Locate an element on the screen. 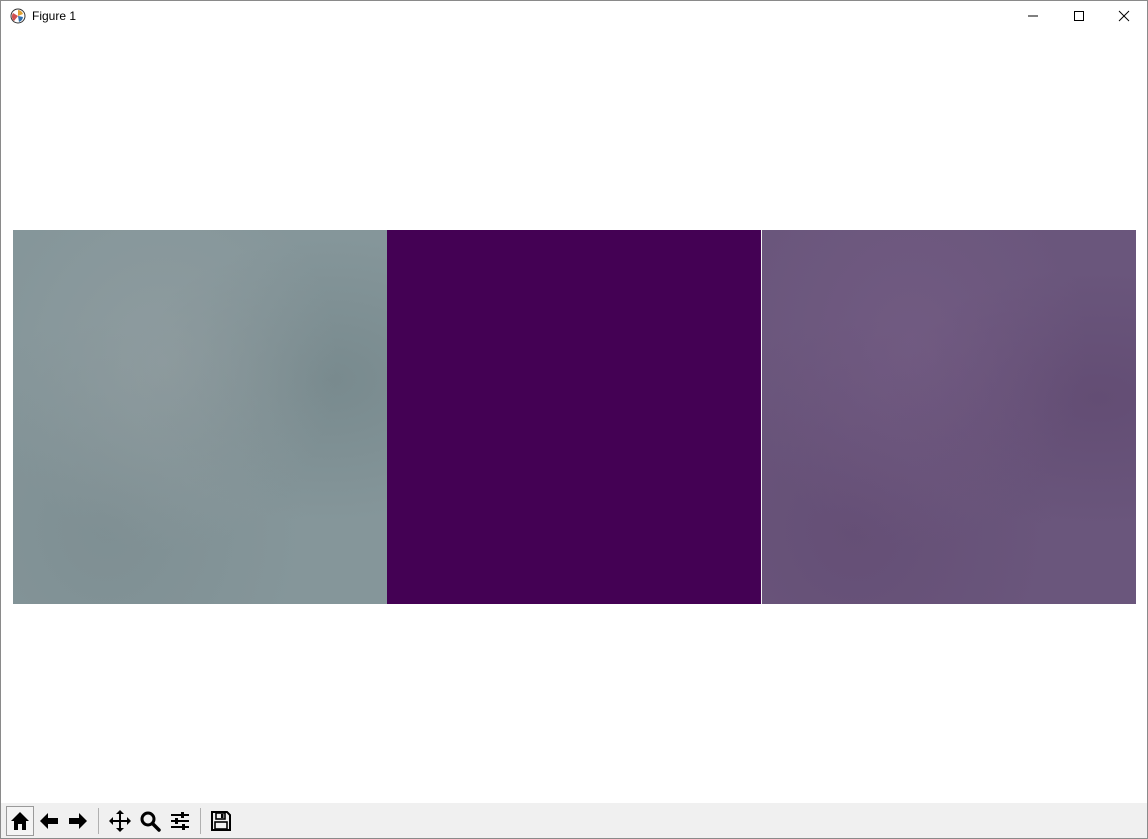 The width and height of the screenshot is (1148, 839). minimize-icon is located at coordinates (1033, 16).